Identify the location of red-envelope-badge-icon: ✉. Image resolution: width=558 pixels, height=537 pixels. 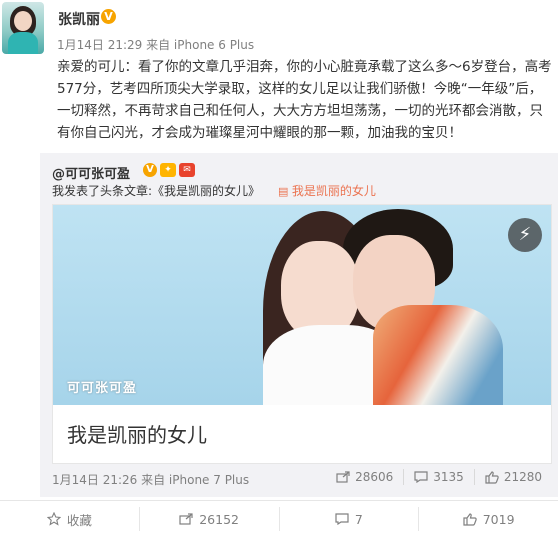
(187, 170).